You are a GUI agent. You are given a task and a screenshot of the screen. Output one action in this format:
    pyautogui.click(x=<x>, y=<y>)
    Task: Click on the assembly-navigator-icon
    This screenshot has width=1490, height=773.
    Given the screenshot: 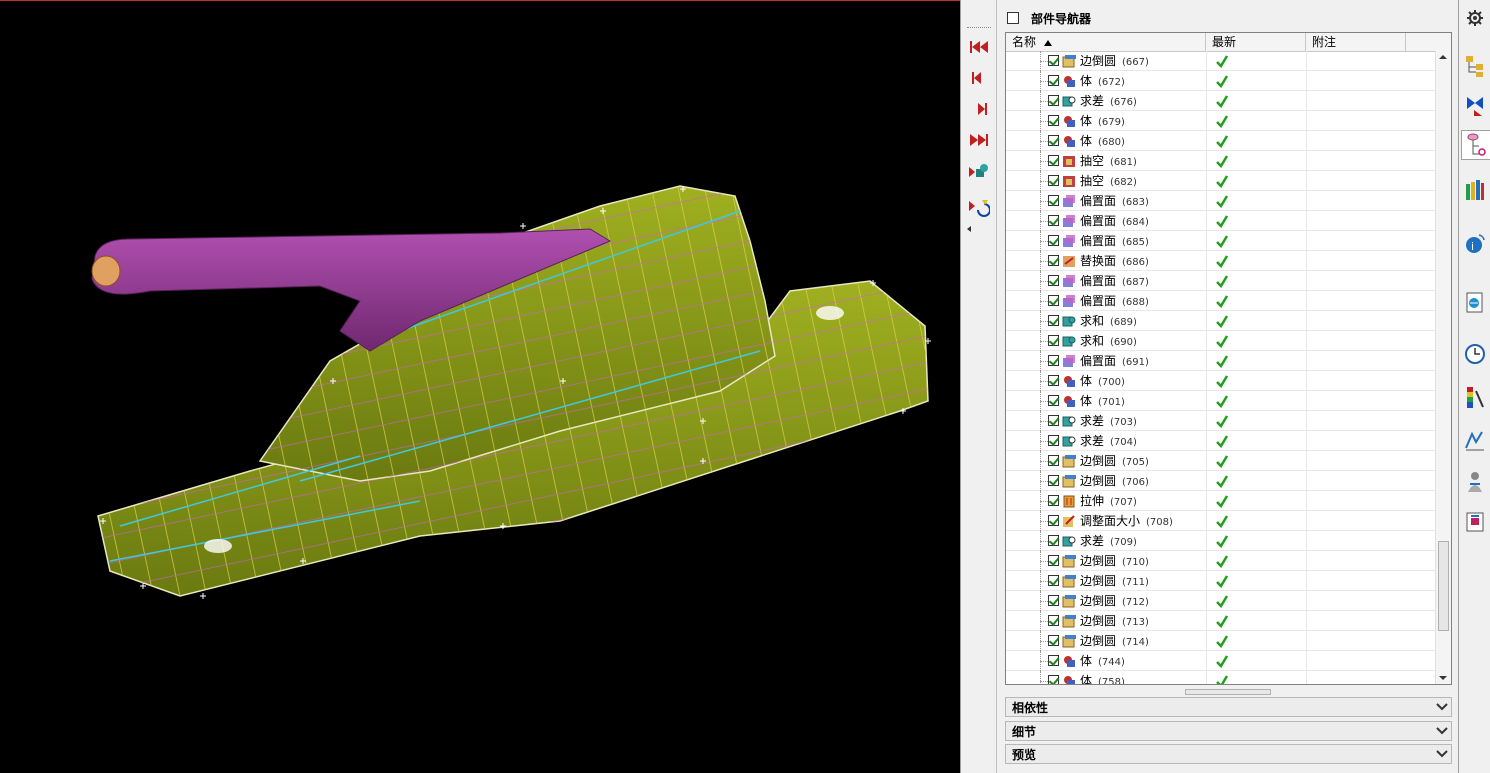 What is the action you would take?
    pyautogui.click(x=1475, y=66)
    